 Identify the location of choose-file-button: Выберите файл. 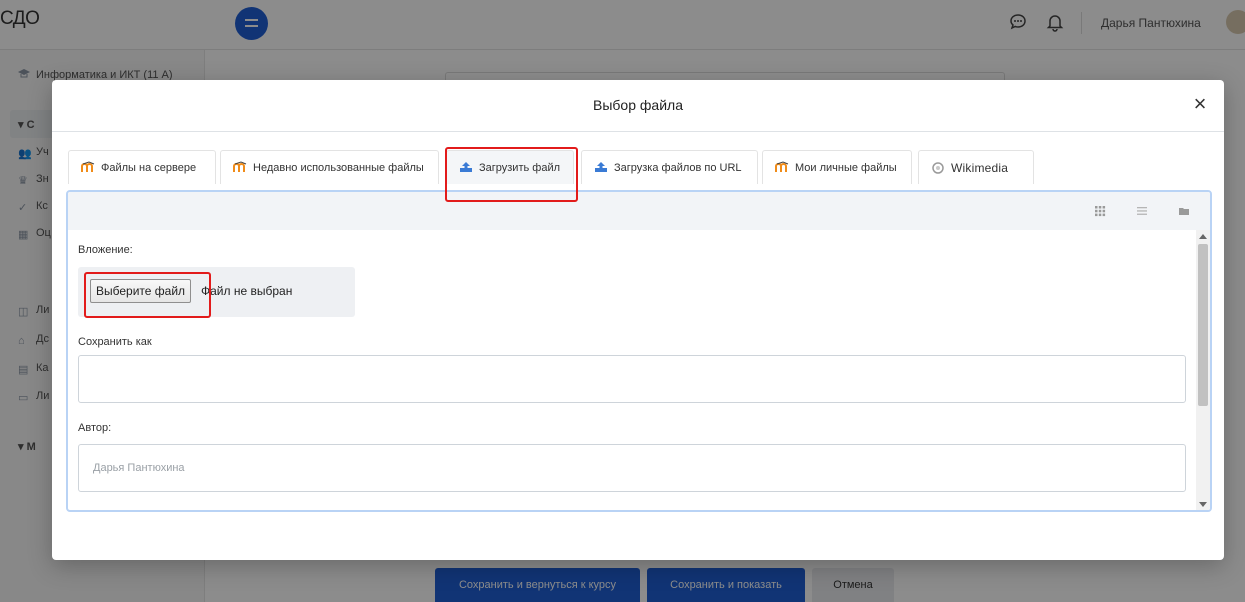
(141, 291).